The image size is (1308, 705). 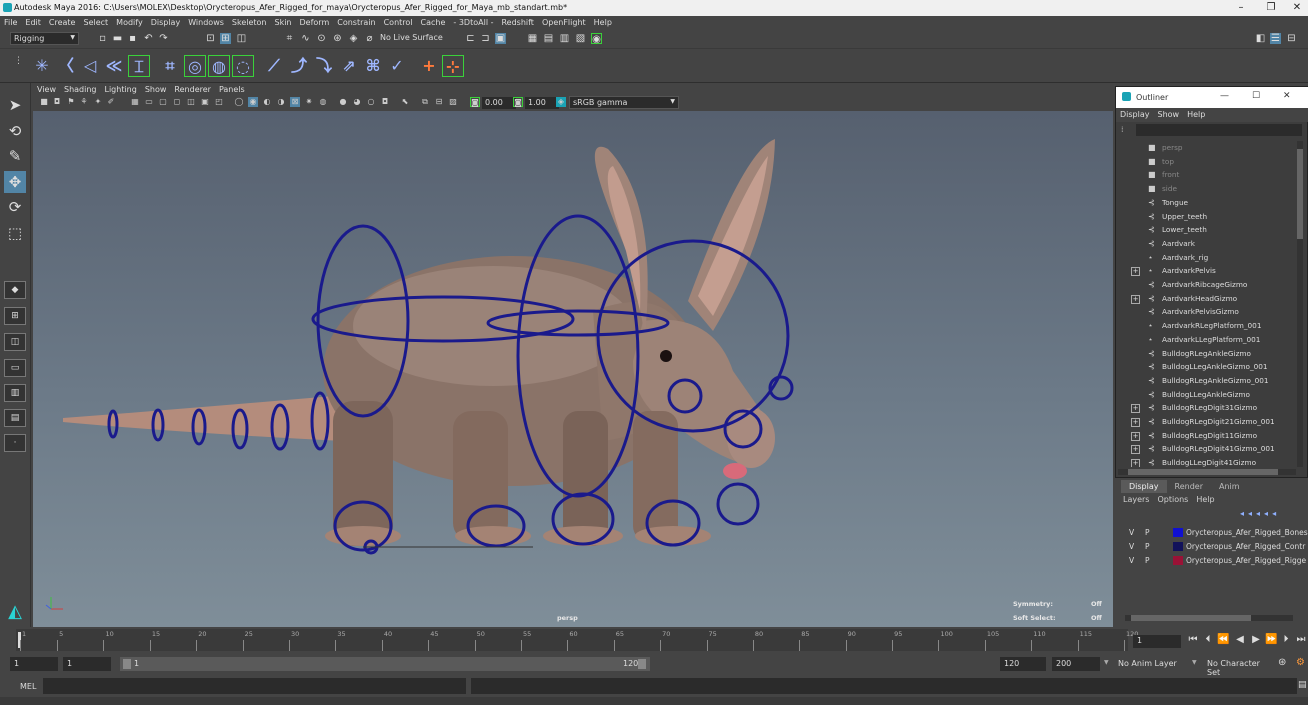 I want to click on playback-start-field: 1, so click(x=87, y=664).